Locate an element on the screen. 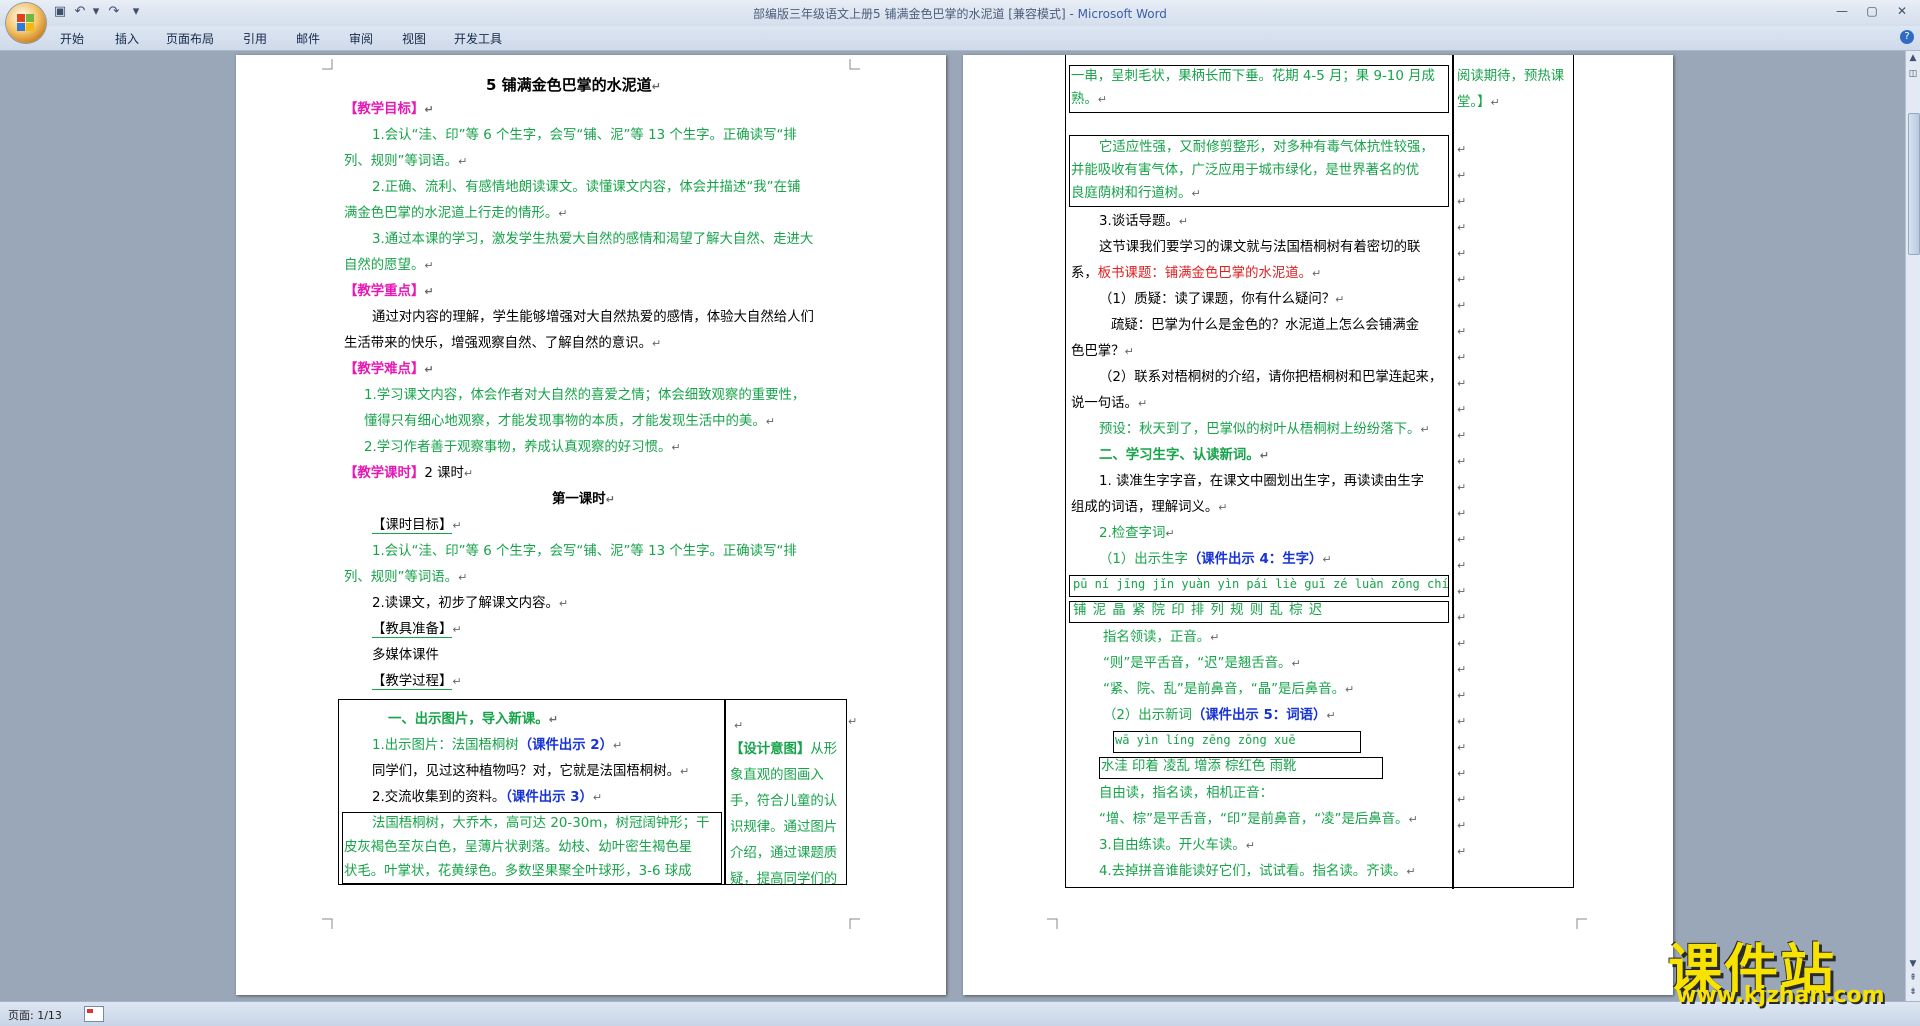  paragraph: 2.交流收集到的资料。（课件出示 3）↵ is located at coordinates (487, 797).